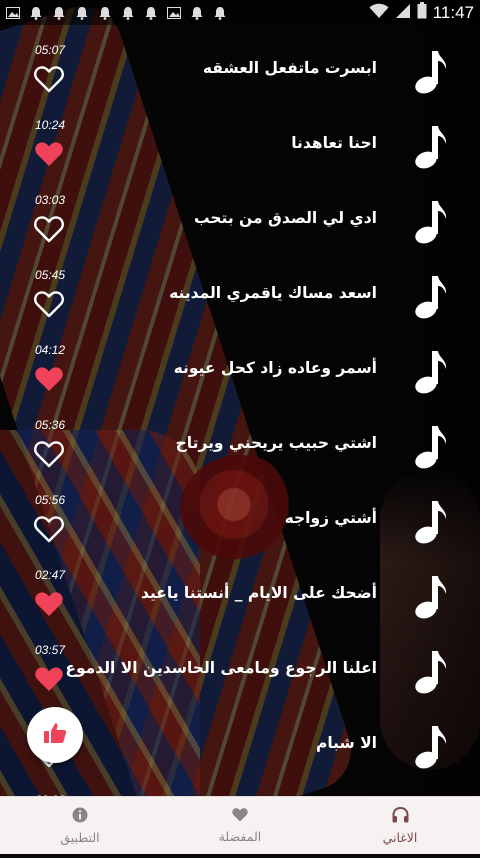 This screenshot has width=480, height=858. I want to click on song-title: احنا تعاهدنا, so click(334, 143).